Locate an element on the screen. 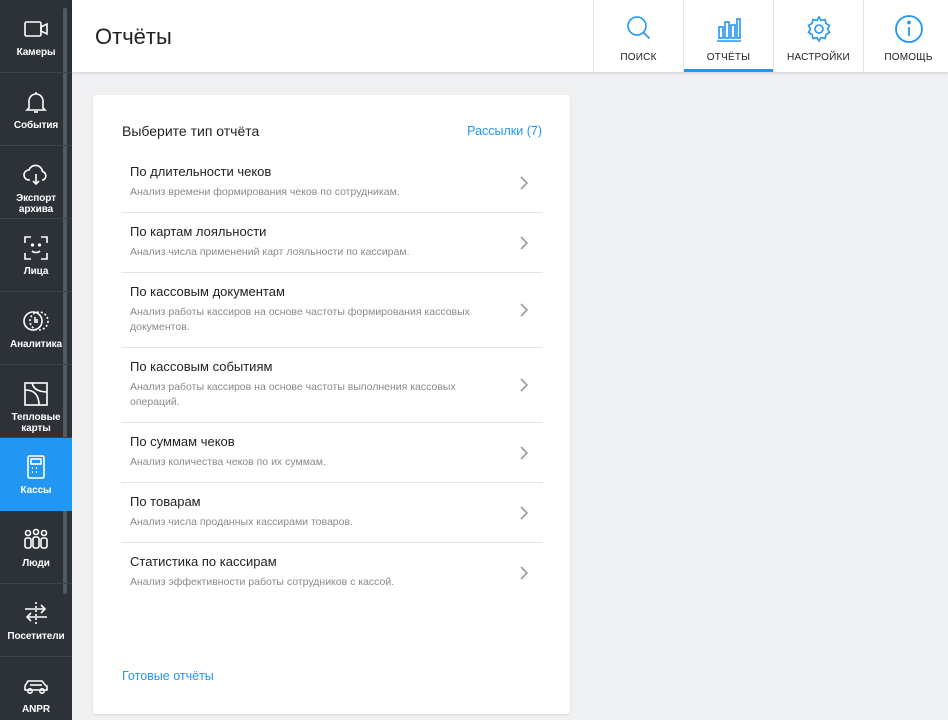  info-icon is located at coordinates (909, 29).